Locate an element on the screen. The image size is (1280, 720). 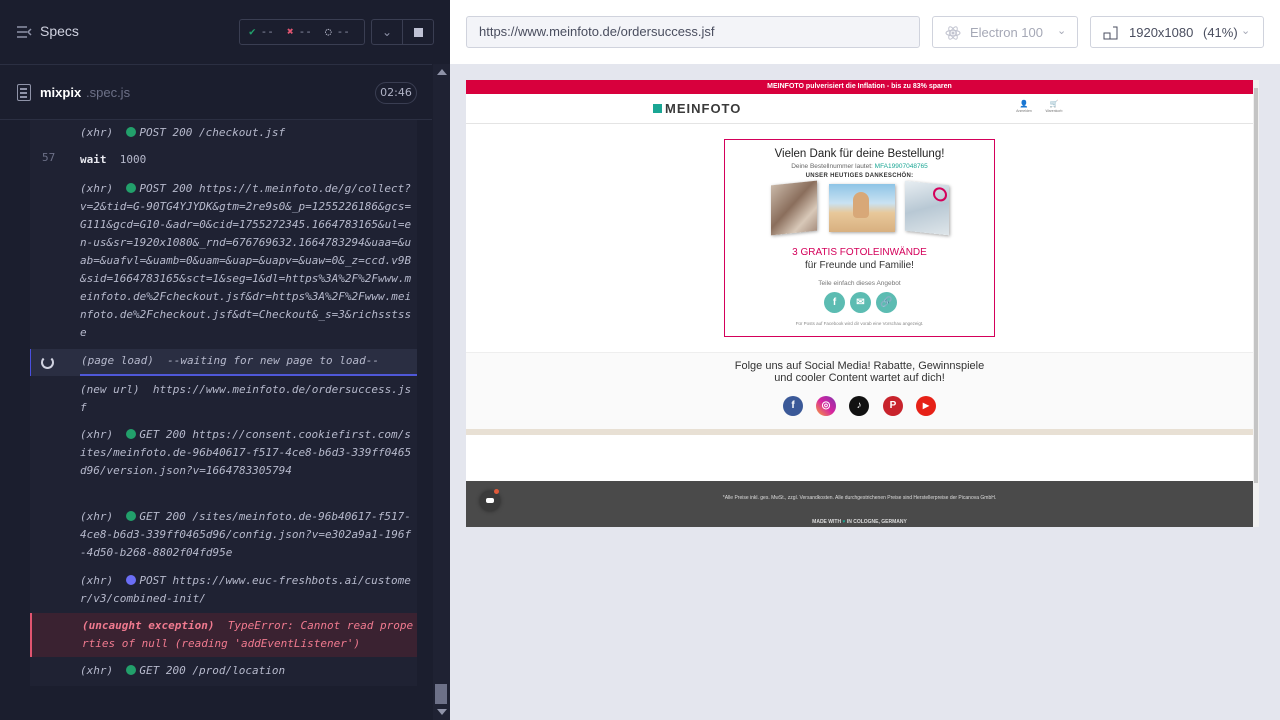
preview-scrollbar is located at coordinates (1256, 303).